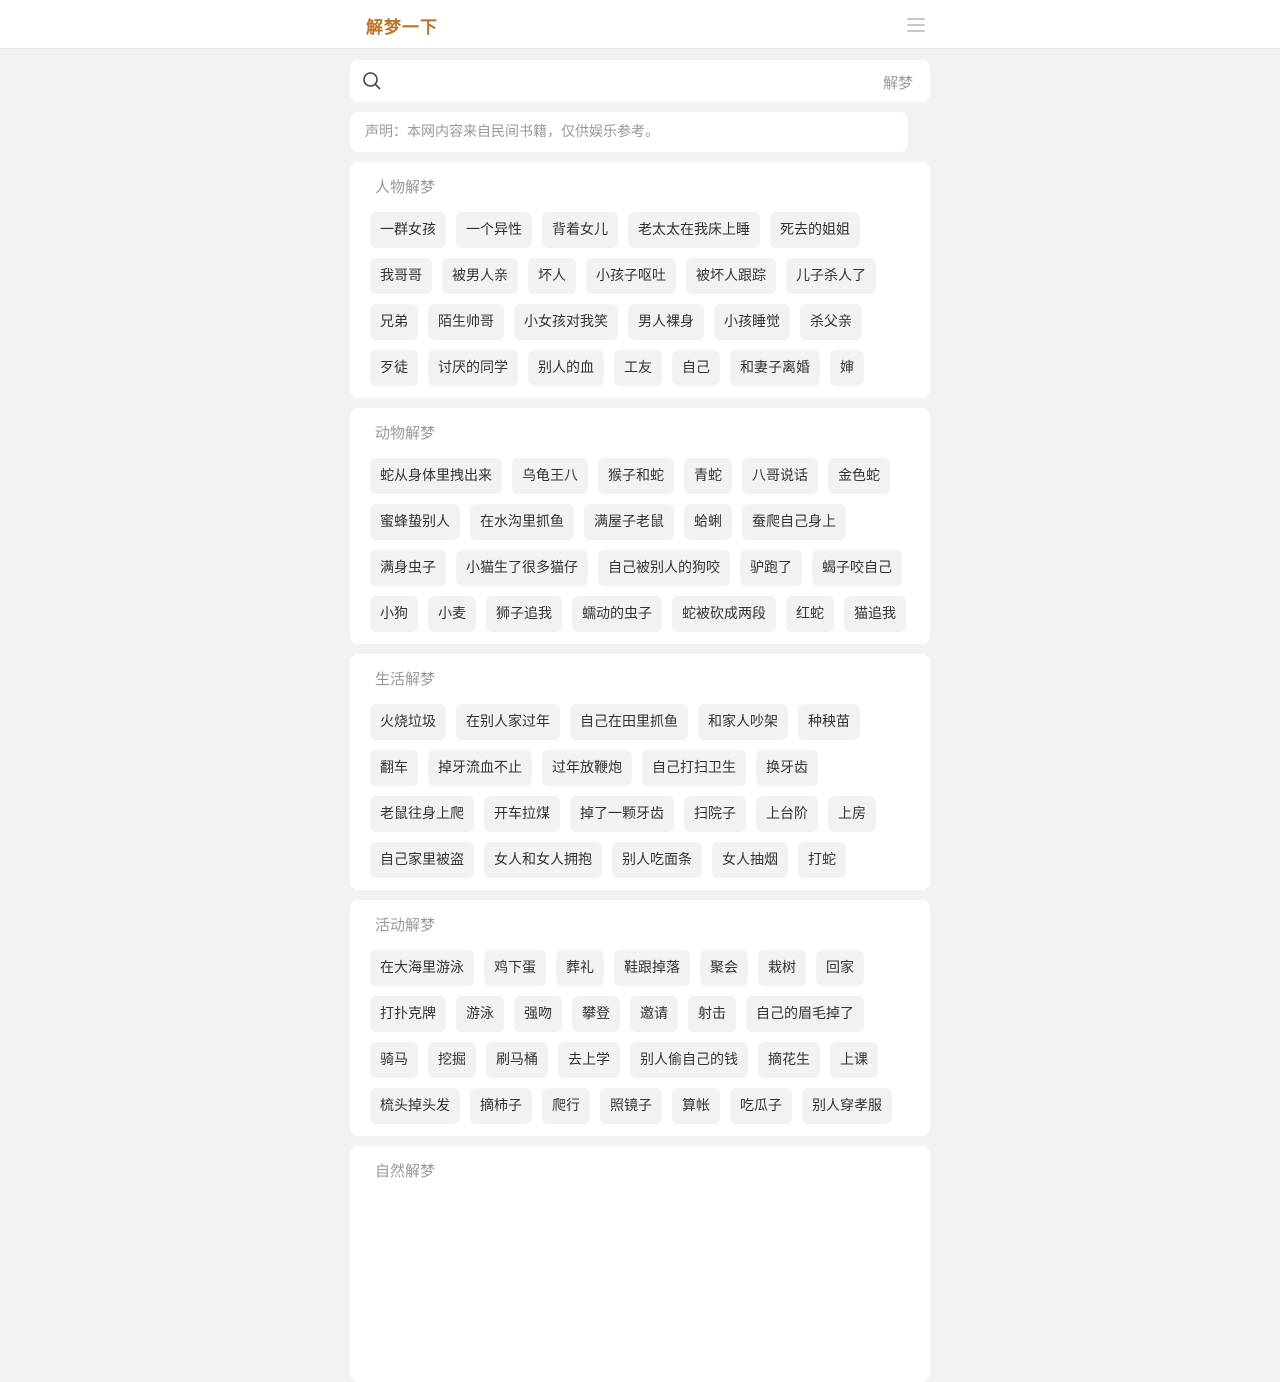 Image resolution: width=1280 pixels, height=1382 pixels. What do you see at coordinates (522, 568) in the screenshot?
I see `dream-tag: 小猫生了很多猫仔` at bounding box center [522, 568].